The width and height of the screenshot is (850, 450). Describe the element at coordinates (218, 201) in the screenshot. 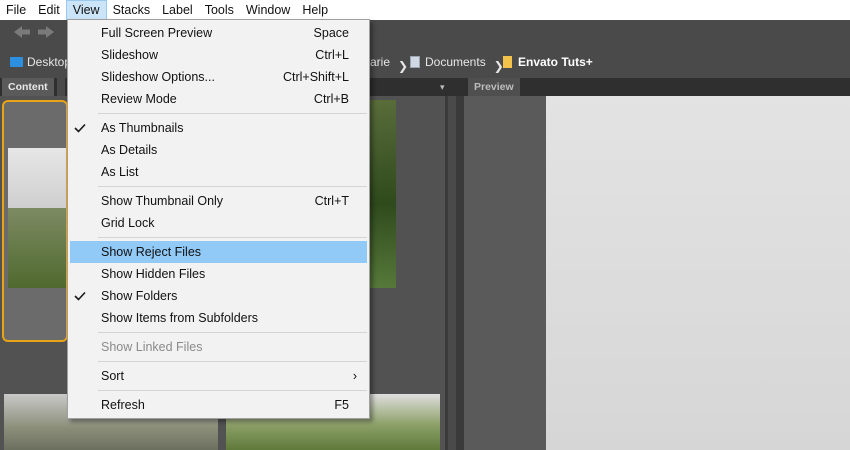

I see `menu-item-show-thumbnail-only: Show Thumbnail Only Ctrl+T` at that location.